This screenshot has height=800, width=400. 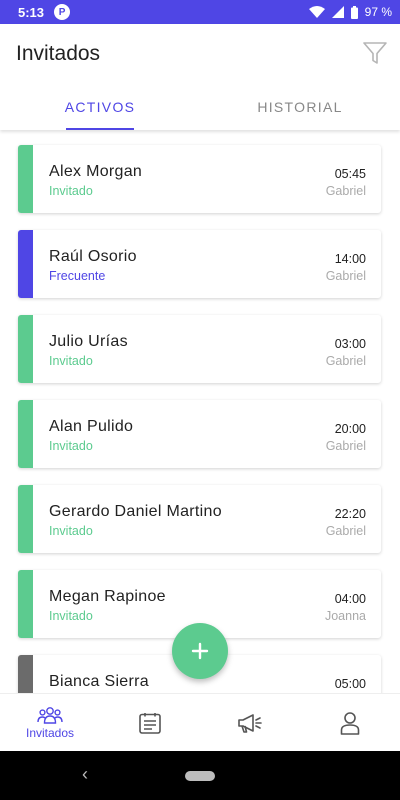 What do you see at coordinates (62, 12) in the screenshot?
I see `app-notification-icon: P` at bounding box center [62, 12].